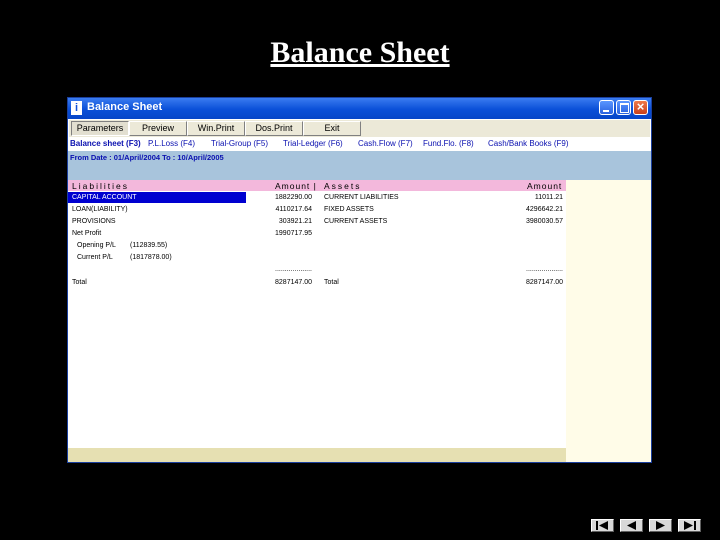  I want to click on liability-label: LOAN(LIABILITY), so click(100, 209).